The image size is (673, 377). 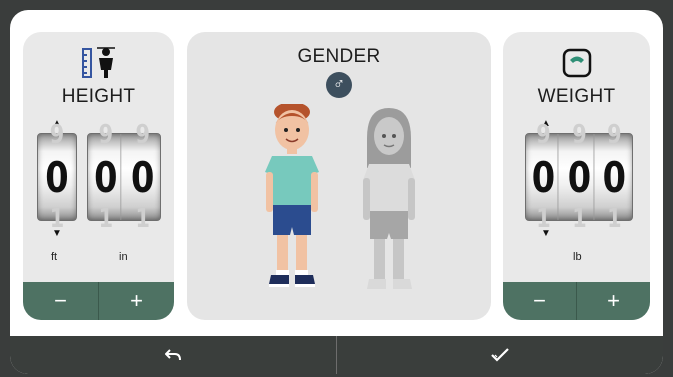 What do you see at coordinates (613, 301) in the screenshot?
I see `weight-plus-button: +` at bounding box center [613, 301].